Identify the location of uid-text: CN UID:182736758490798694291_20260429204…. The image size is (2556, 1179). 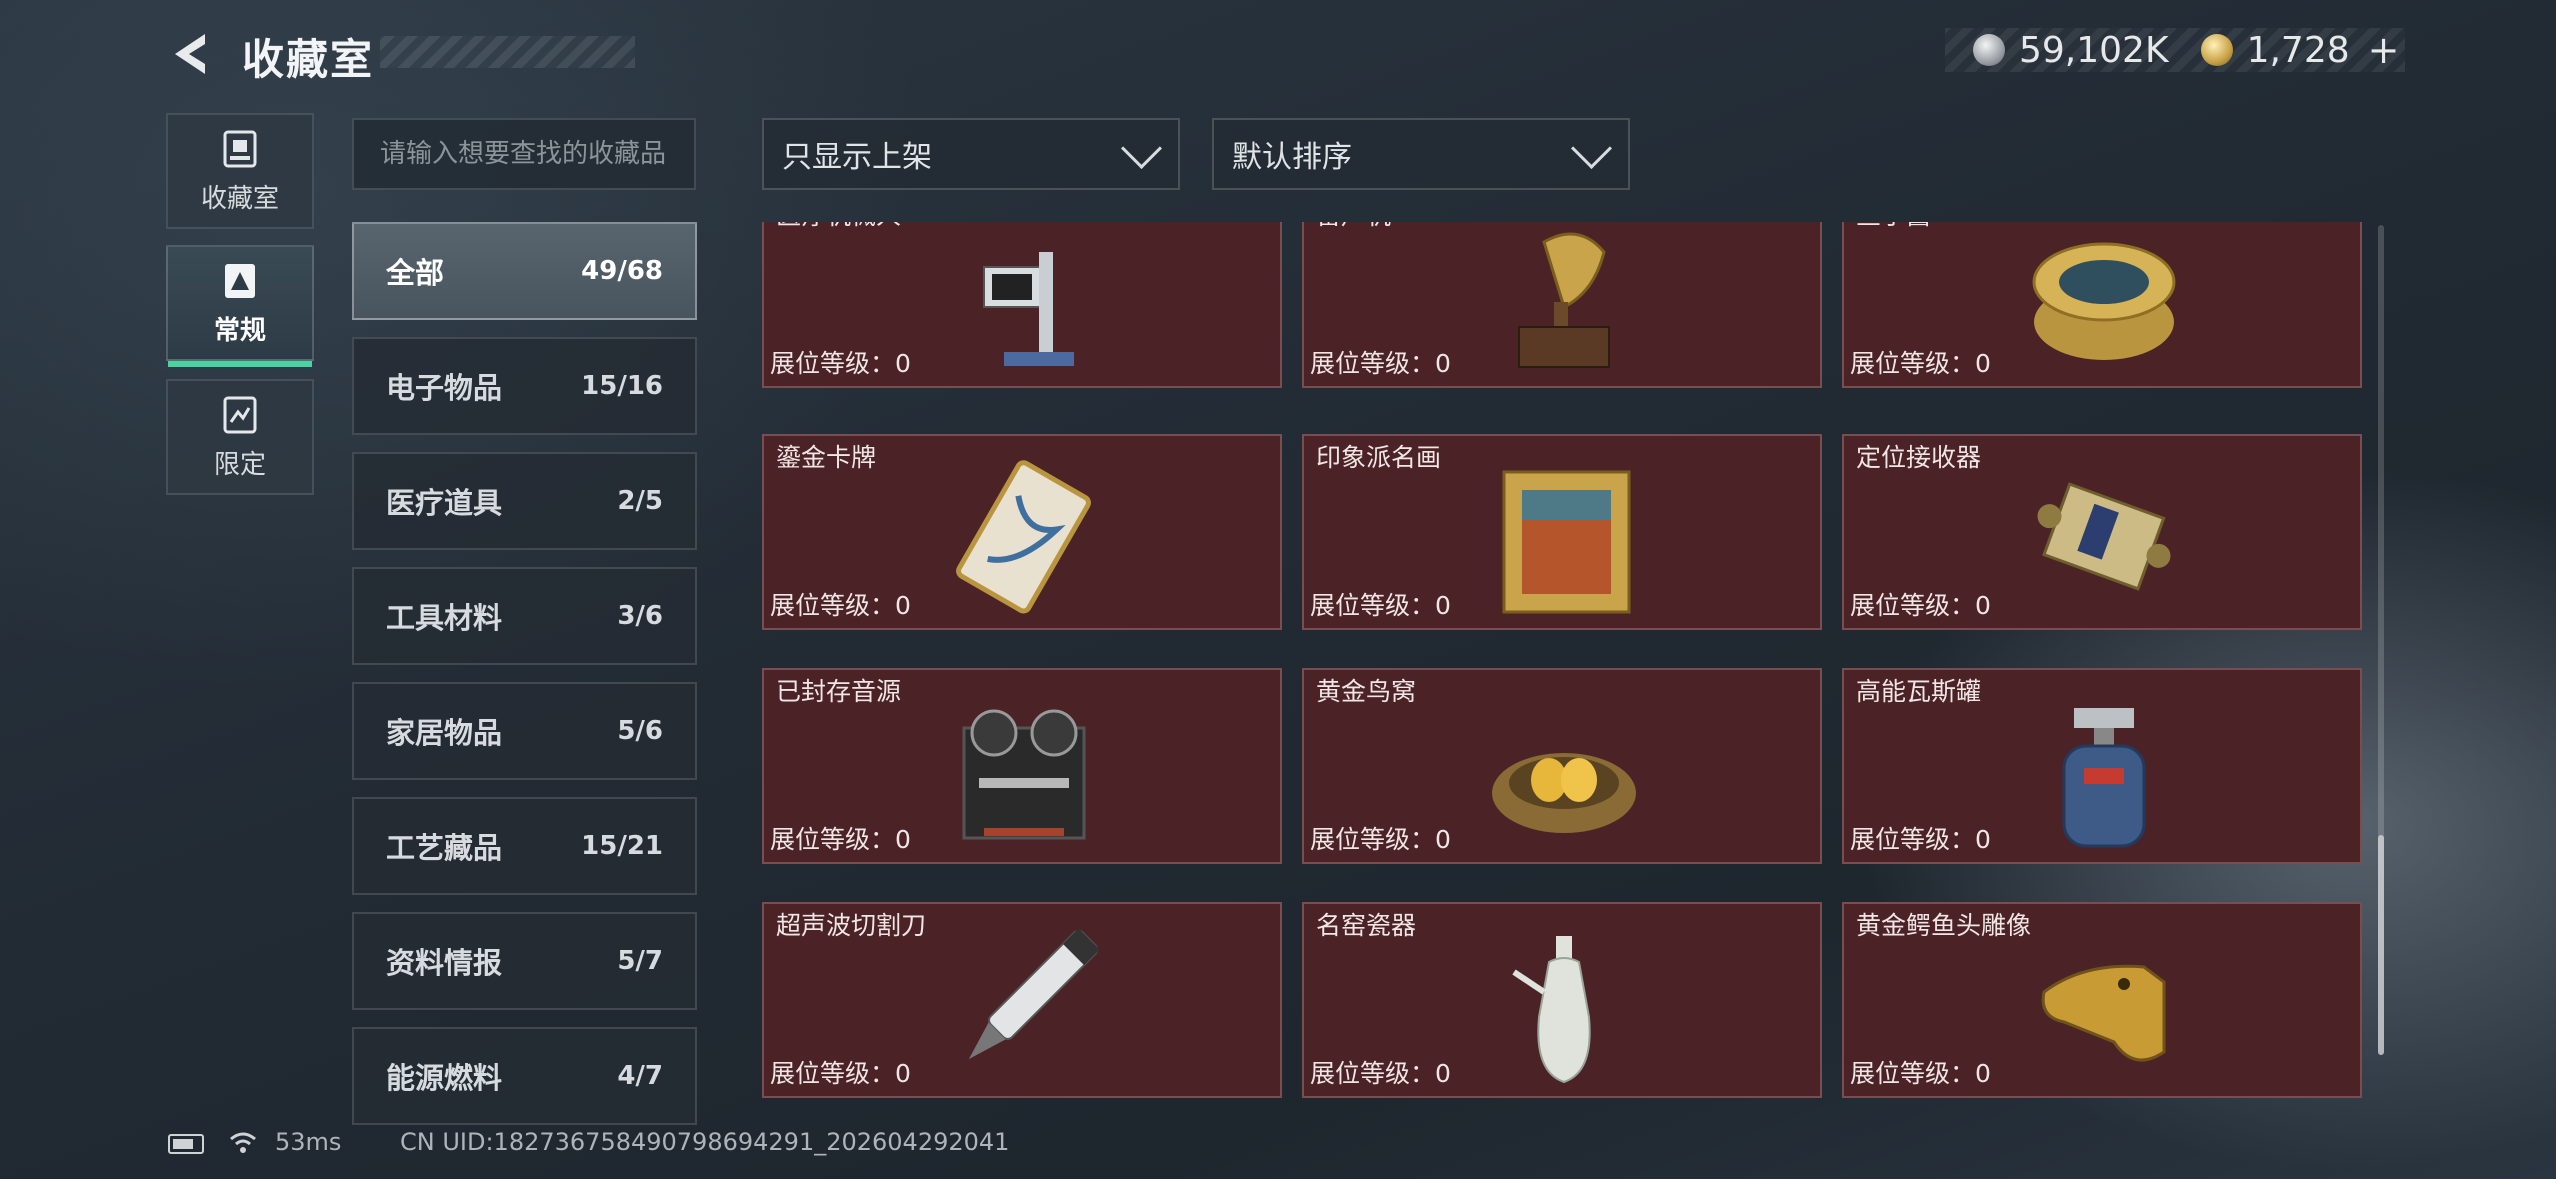
(705, 1142).